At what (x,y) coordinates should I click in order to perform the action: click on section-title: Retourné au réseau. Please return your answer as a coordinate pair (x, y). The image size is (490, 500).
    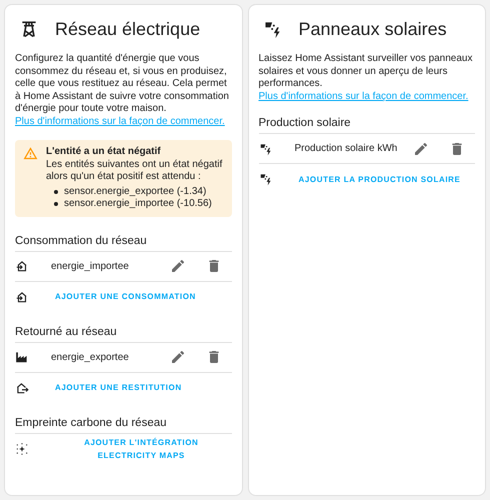
    Looking at the image, I should click on (123, 333).